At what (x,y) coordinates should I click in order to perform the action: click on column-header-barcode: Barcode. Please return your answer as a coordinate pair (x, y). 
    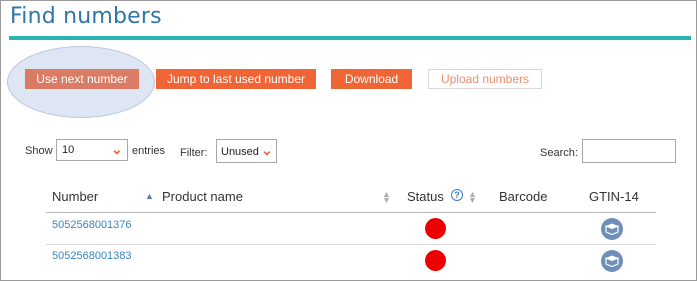
    Looking at the image, I should click on (523, 196).